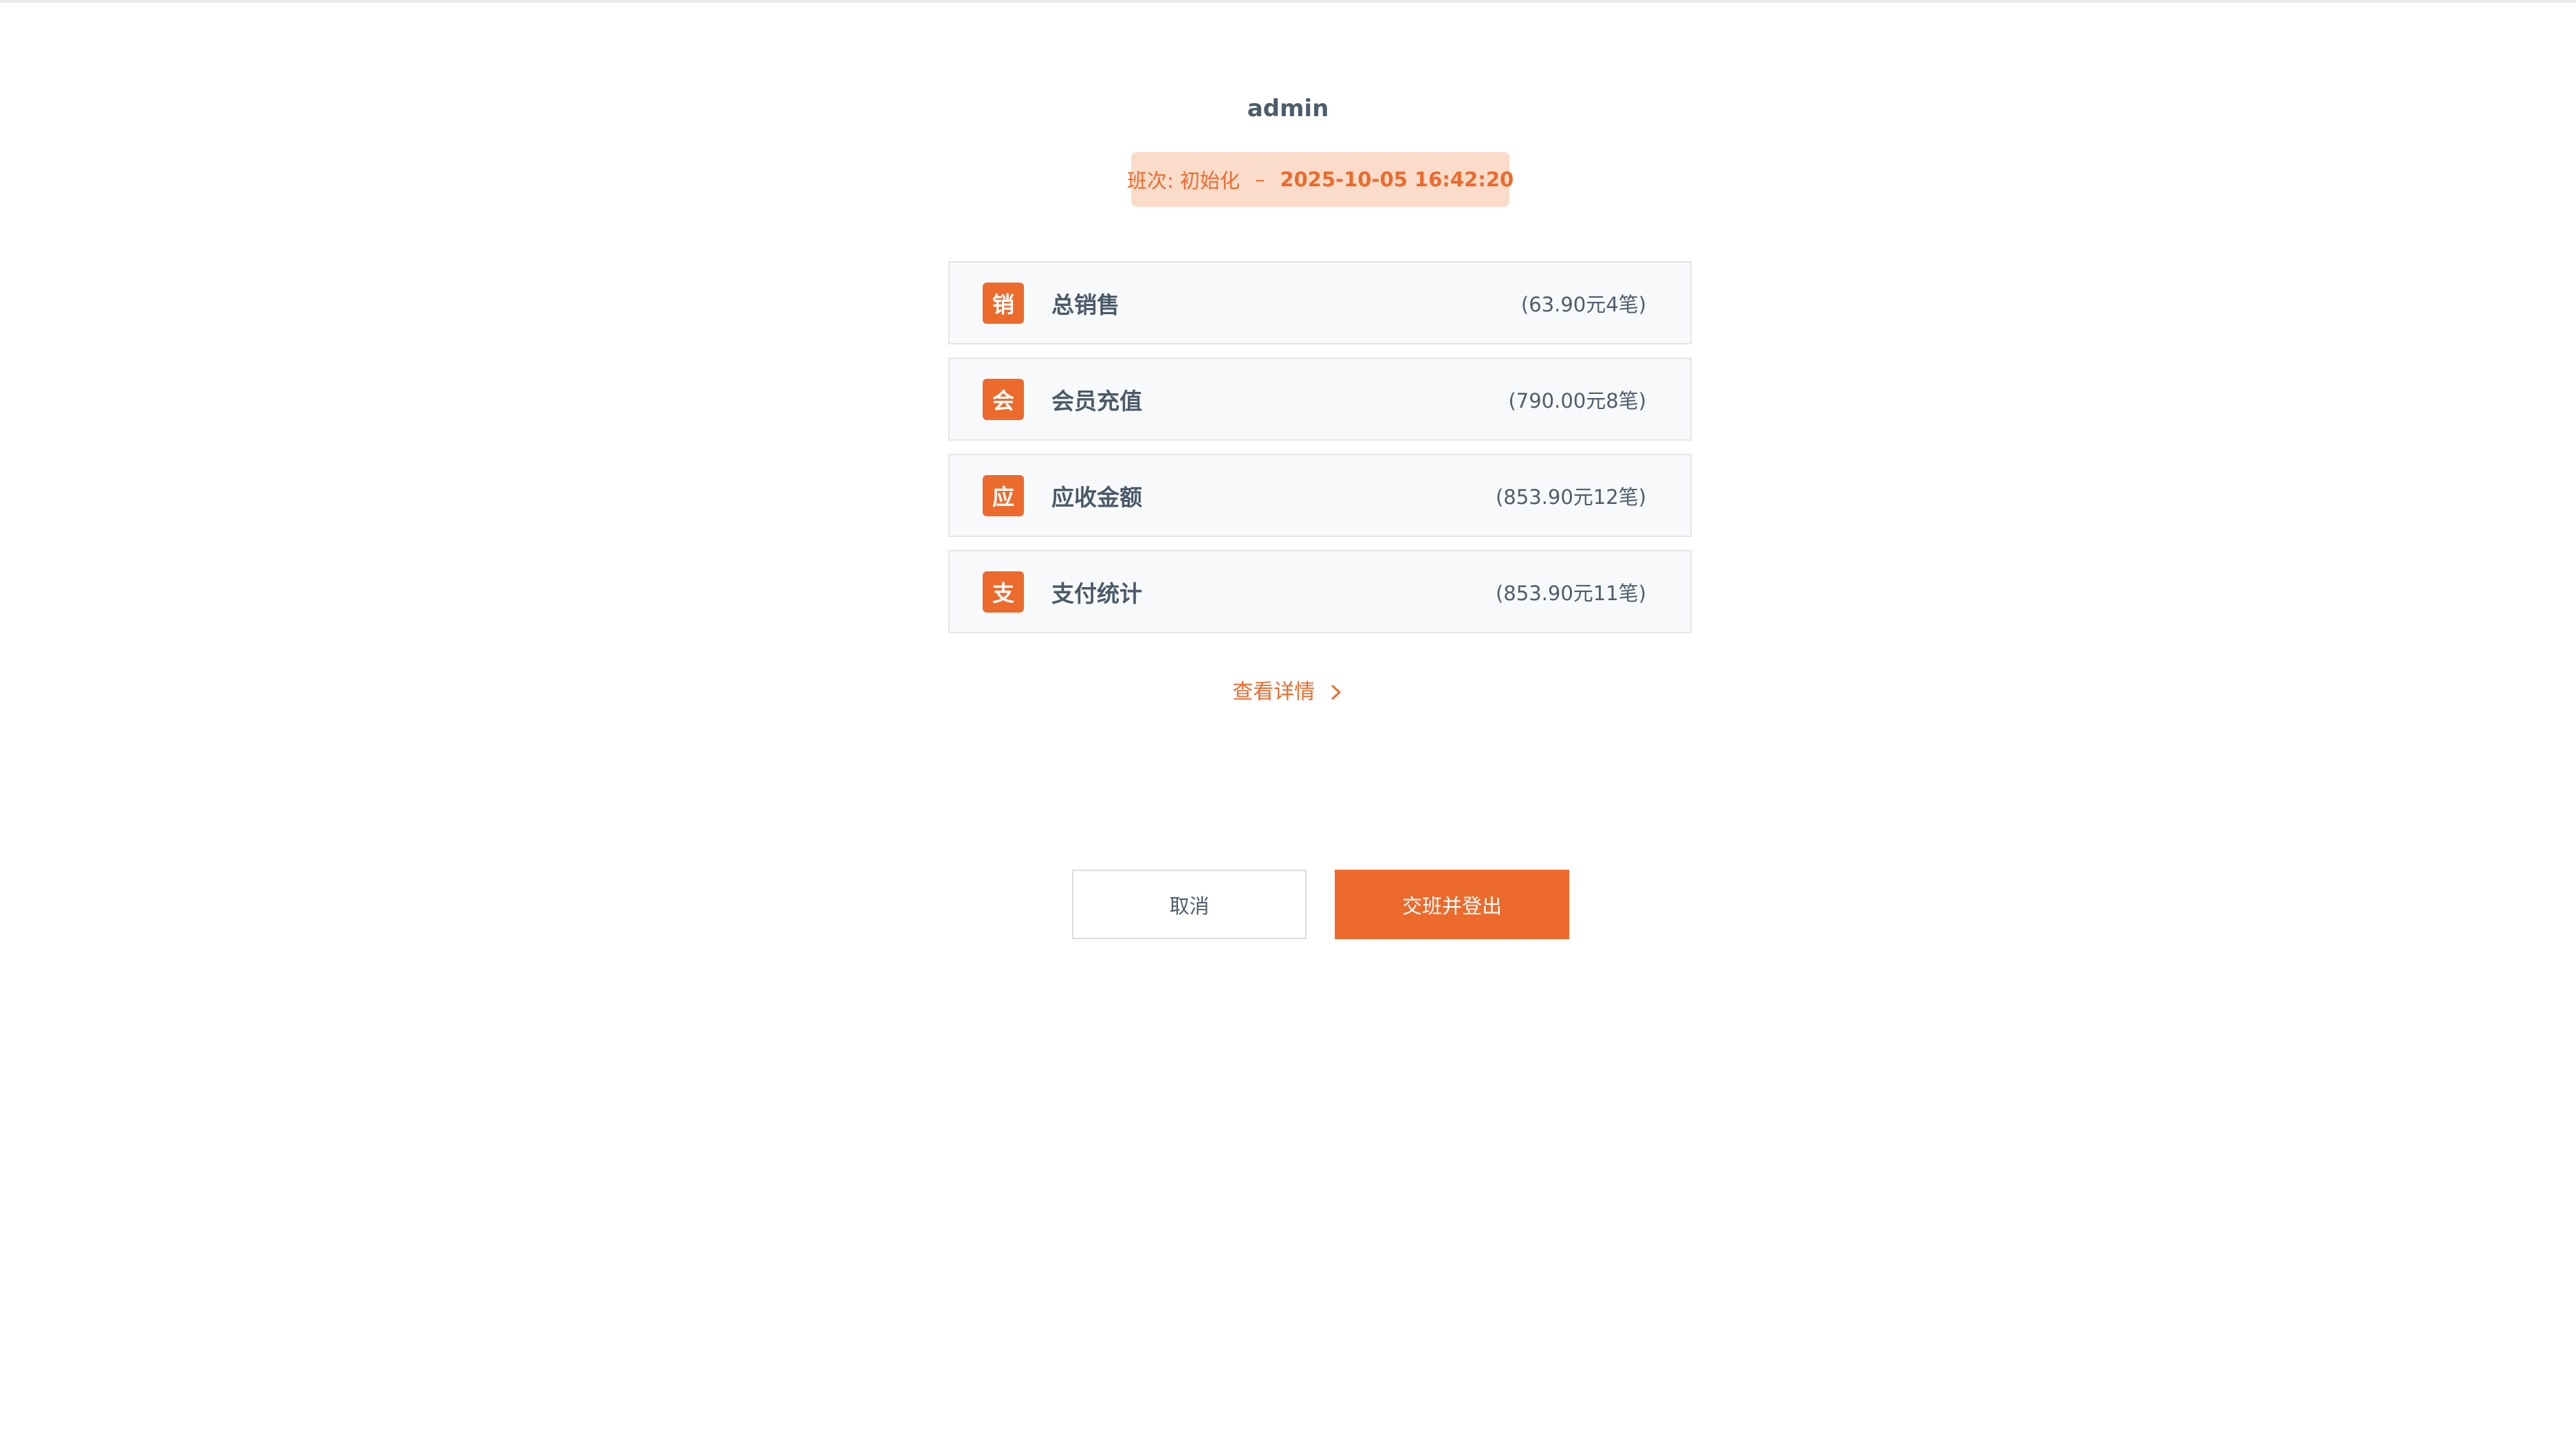 Image resolution: width=2576 pixels, height=1430 pixels. I want to click on handover-logout-button: 交班并登出, so click(1452, 905).